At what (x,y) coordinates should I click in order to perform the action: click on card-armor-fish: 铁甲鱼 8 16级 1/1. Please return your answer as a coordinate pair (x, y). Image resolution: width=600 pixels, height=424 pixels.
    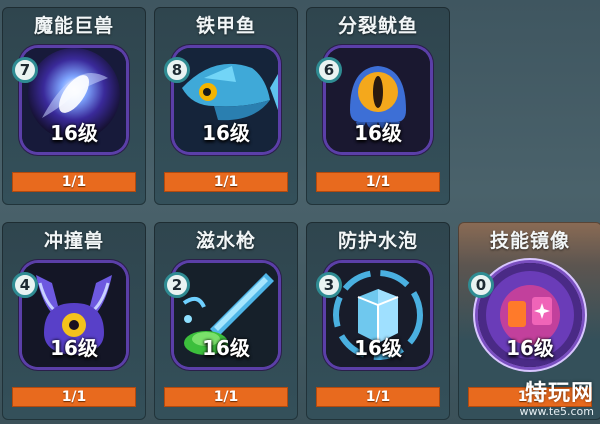
    Looking at the image, I should click on (226, 106).